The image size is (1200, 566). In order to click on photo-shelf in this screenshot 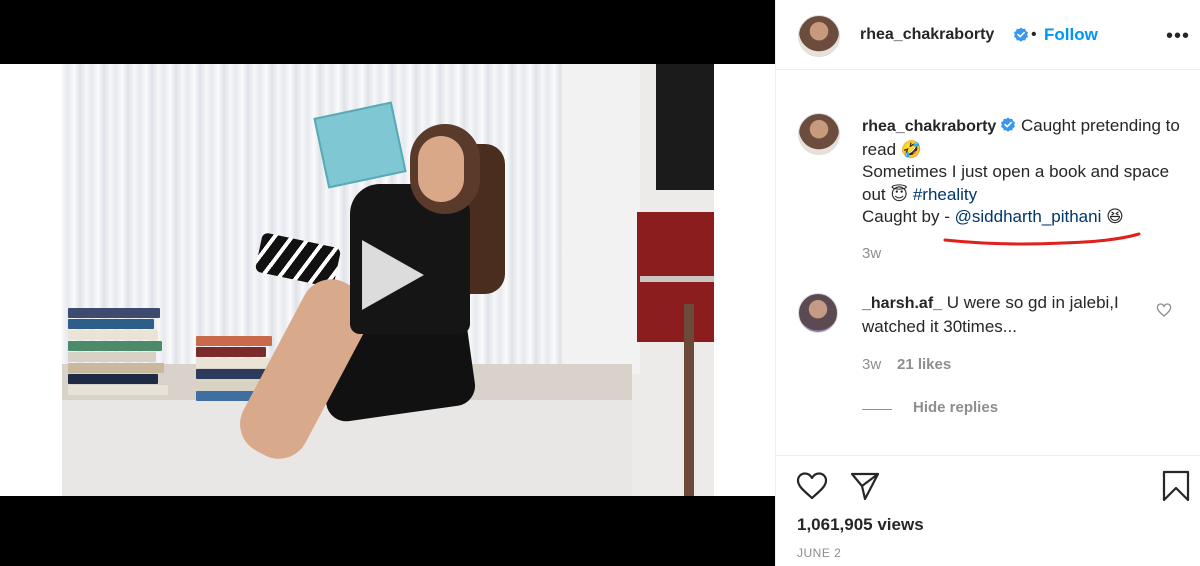, I will do `click(677, 279)`.